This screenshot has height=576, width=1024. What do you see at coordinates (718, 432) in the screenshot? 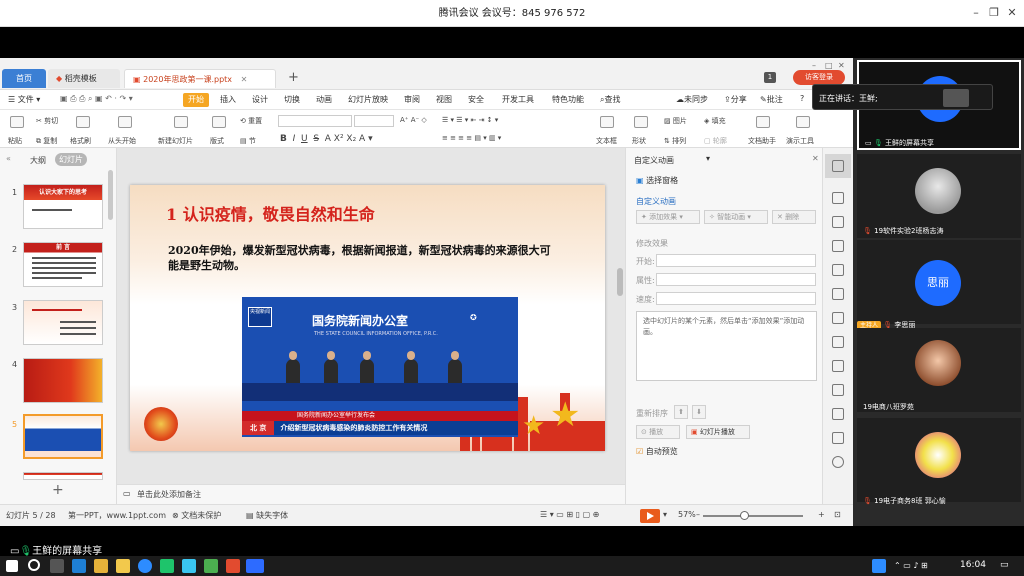
I see `slideshow-play-button: ▣ 幻灯片播放` at bounding box center [718, 432].